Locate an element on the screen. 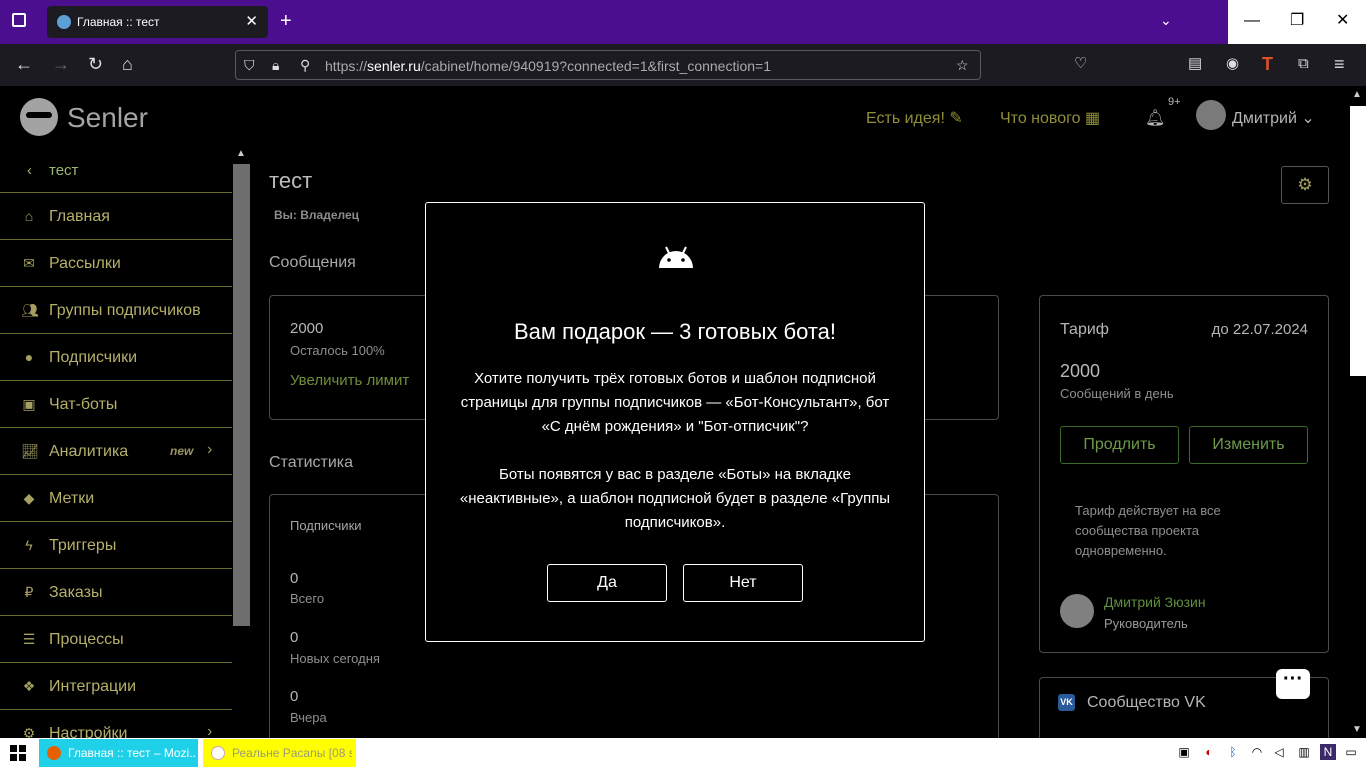 This screenshot has height=768, width=1366. chat-widget-button: ··· is located at coordinates (1293, 684).